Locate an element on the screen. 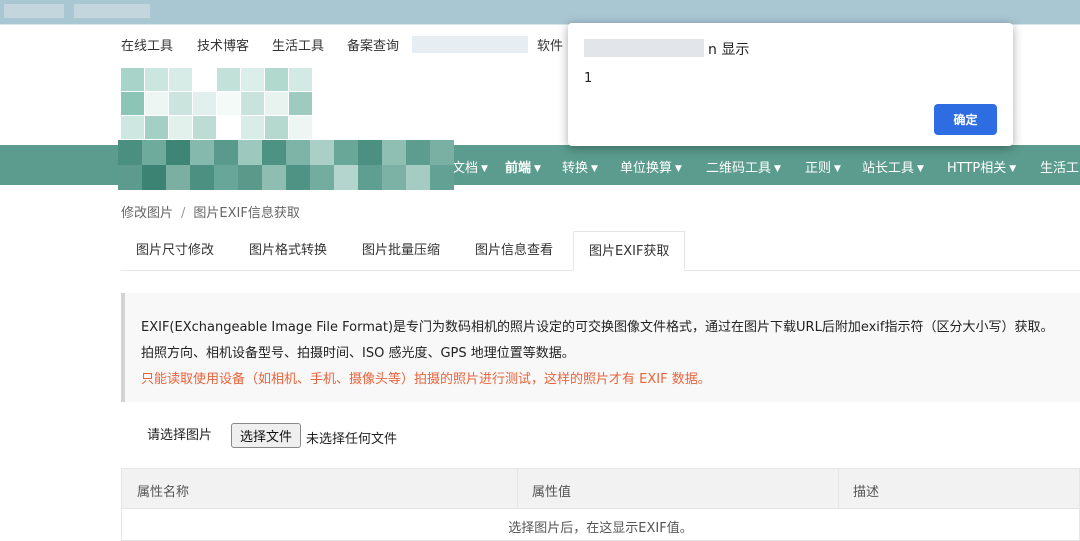  nav-item-regex: 正则 ▼ is located at coordinates (823, 166).